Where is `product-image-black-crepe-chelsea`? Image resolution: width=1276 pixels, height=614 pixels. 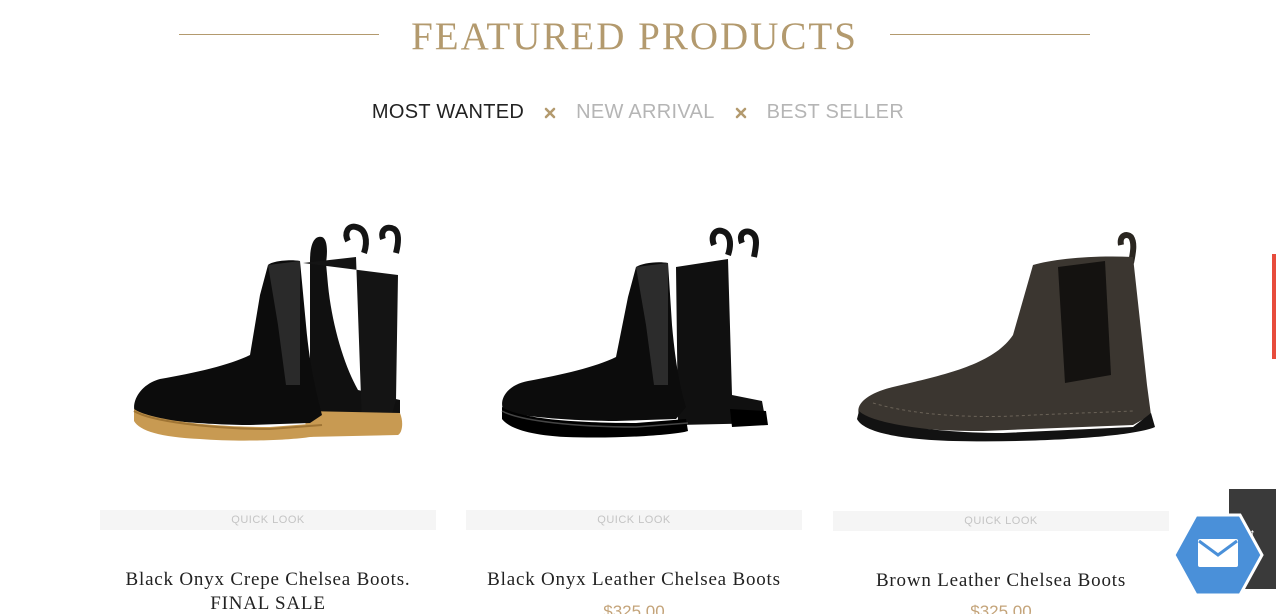
product-image-black-crepe-chelsea is located at coordinates (268, 340).